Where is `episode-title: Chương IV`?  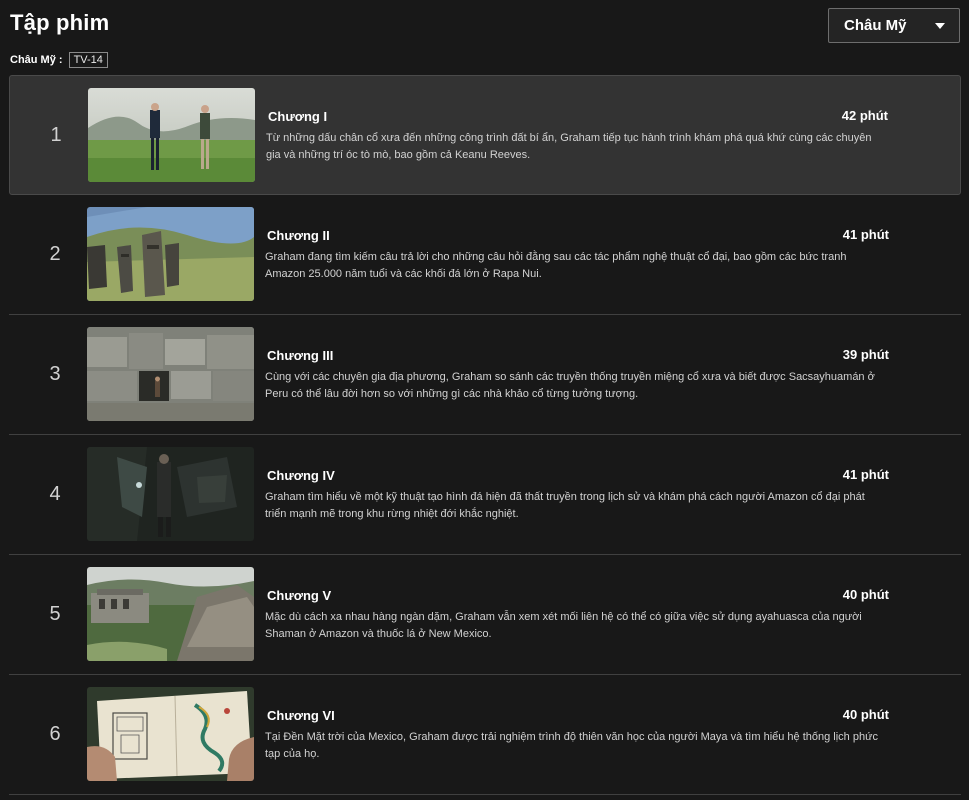 episode-title: Chương IV is located at coordinates (301, 475).